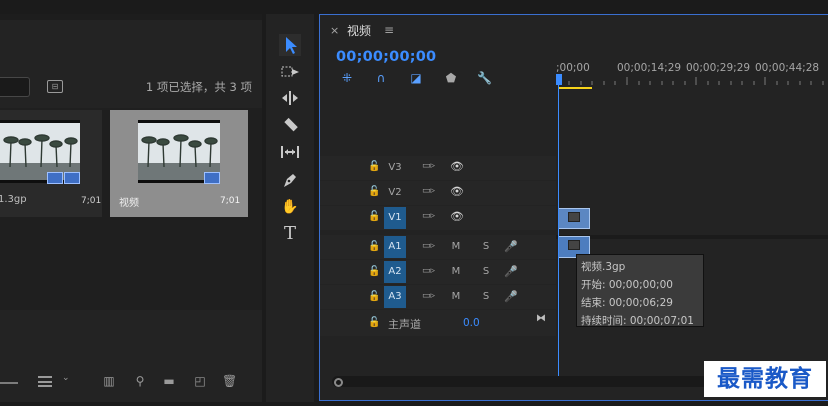 Image resolution: width=828 pixels, height=406 pixels. Describe the element at coordinates (55, 86) in the screenshot. I see `filter-bin-icon: ⊟` at that location.